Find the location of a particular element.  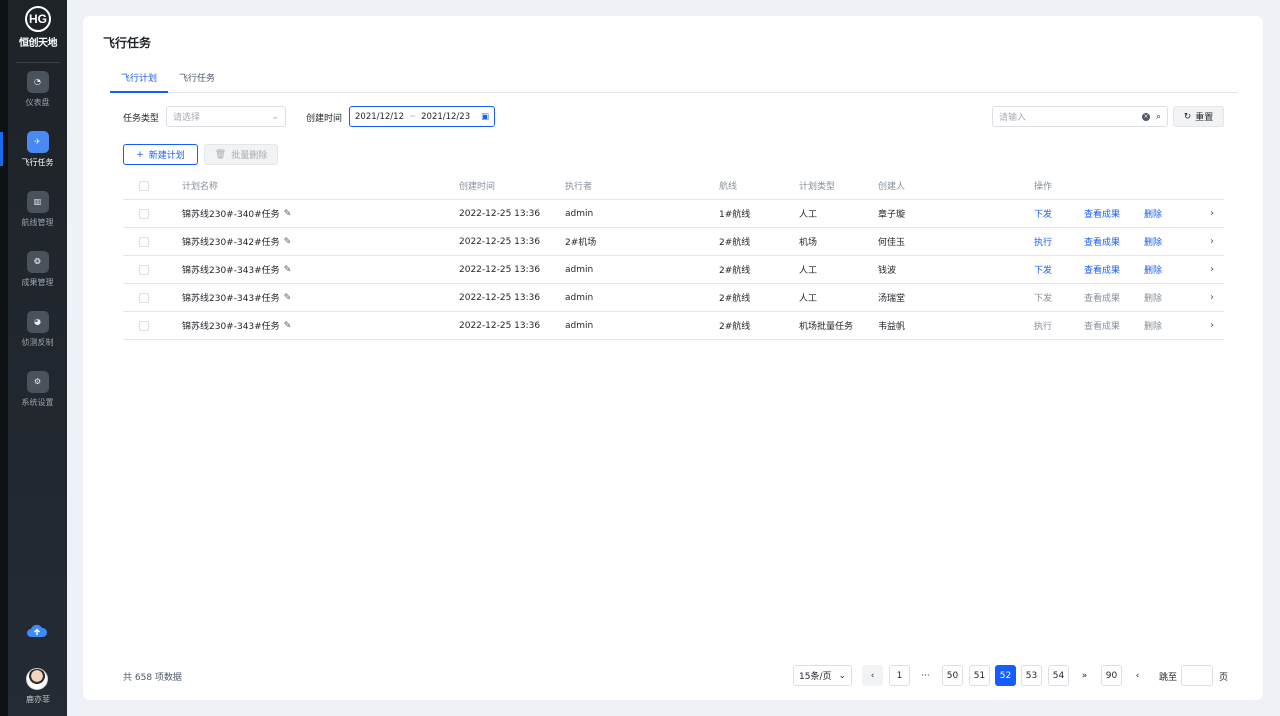

sidebar-item-results: ❂ 成果管理 is located at coordinates (37, 269).